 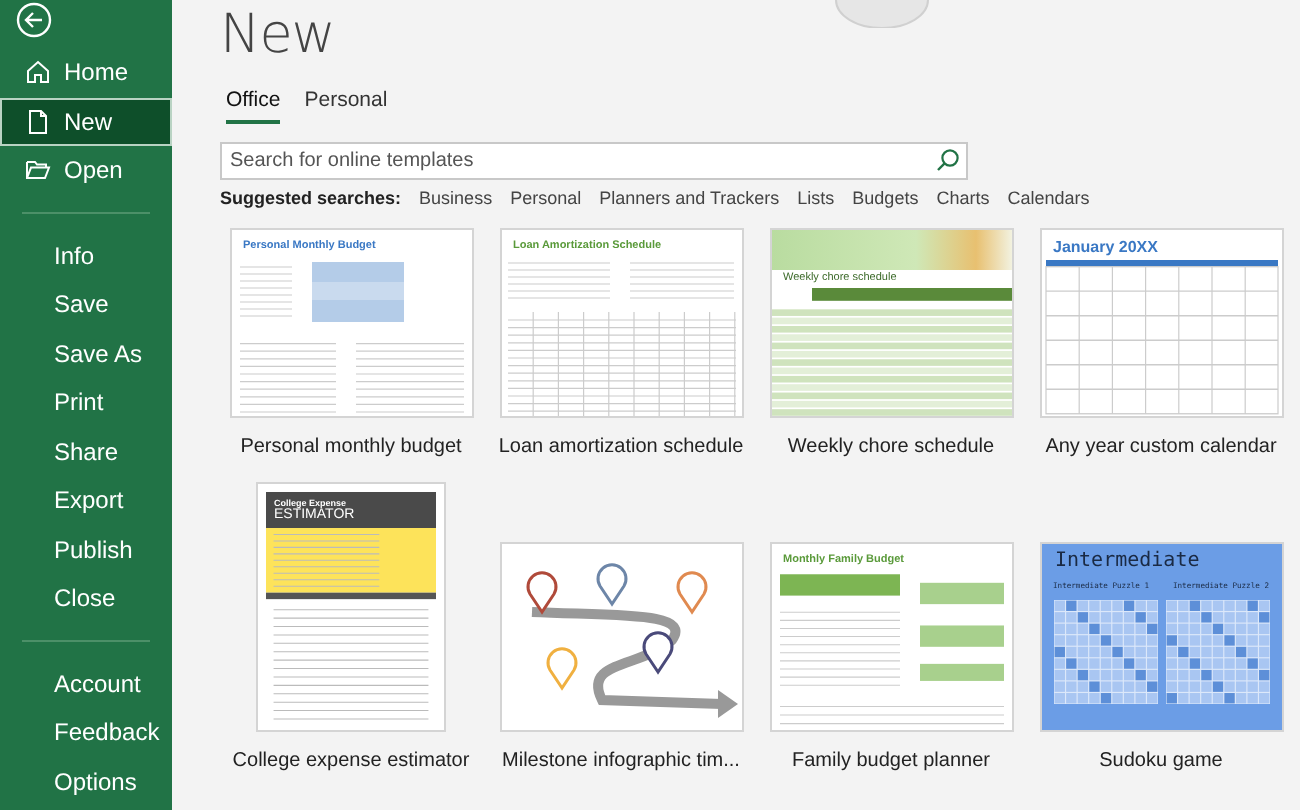 I want to click on suggested-searches-label: Suggested searches:, so click(x=311, y=198).